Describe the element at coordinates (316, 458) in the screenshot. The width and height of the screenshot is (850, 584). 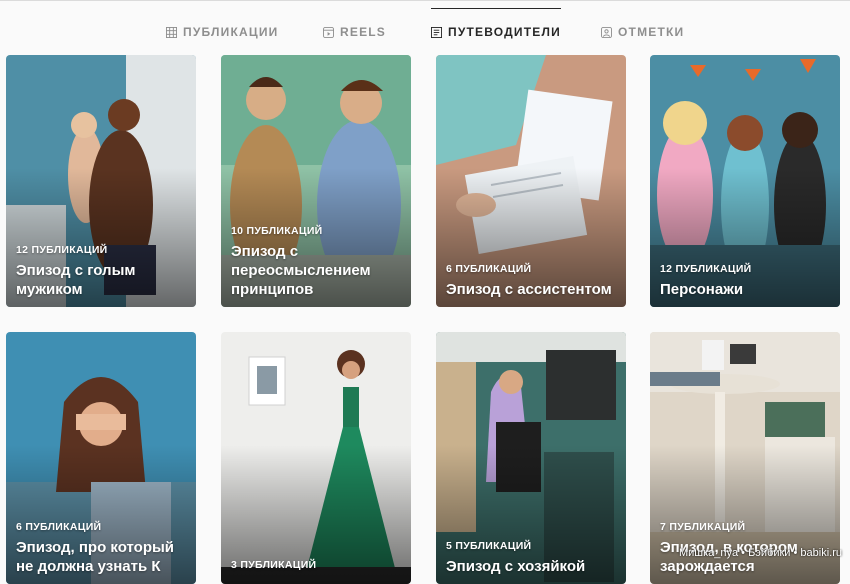
I see `guide-card: 3 ПУБЛИКАЦИЙ` at that location.